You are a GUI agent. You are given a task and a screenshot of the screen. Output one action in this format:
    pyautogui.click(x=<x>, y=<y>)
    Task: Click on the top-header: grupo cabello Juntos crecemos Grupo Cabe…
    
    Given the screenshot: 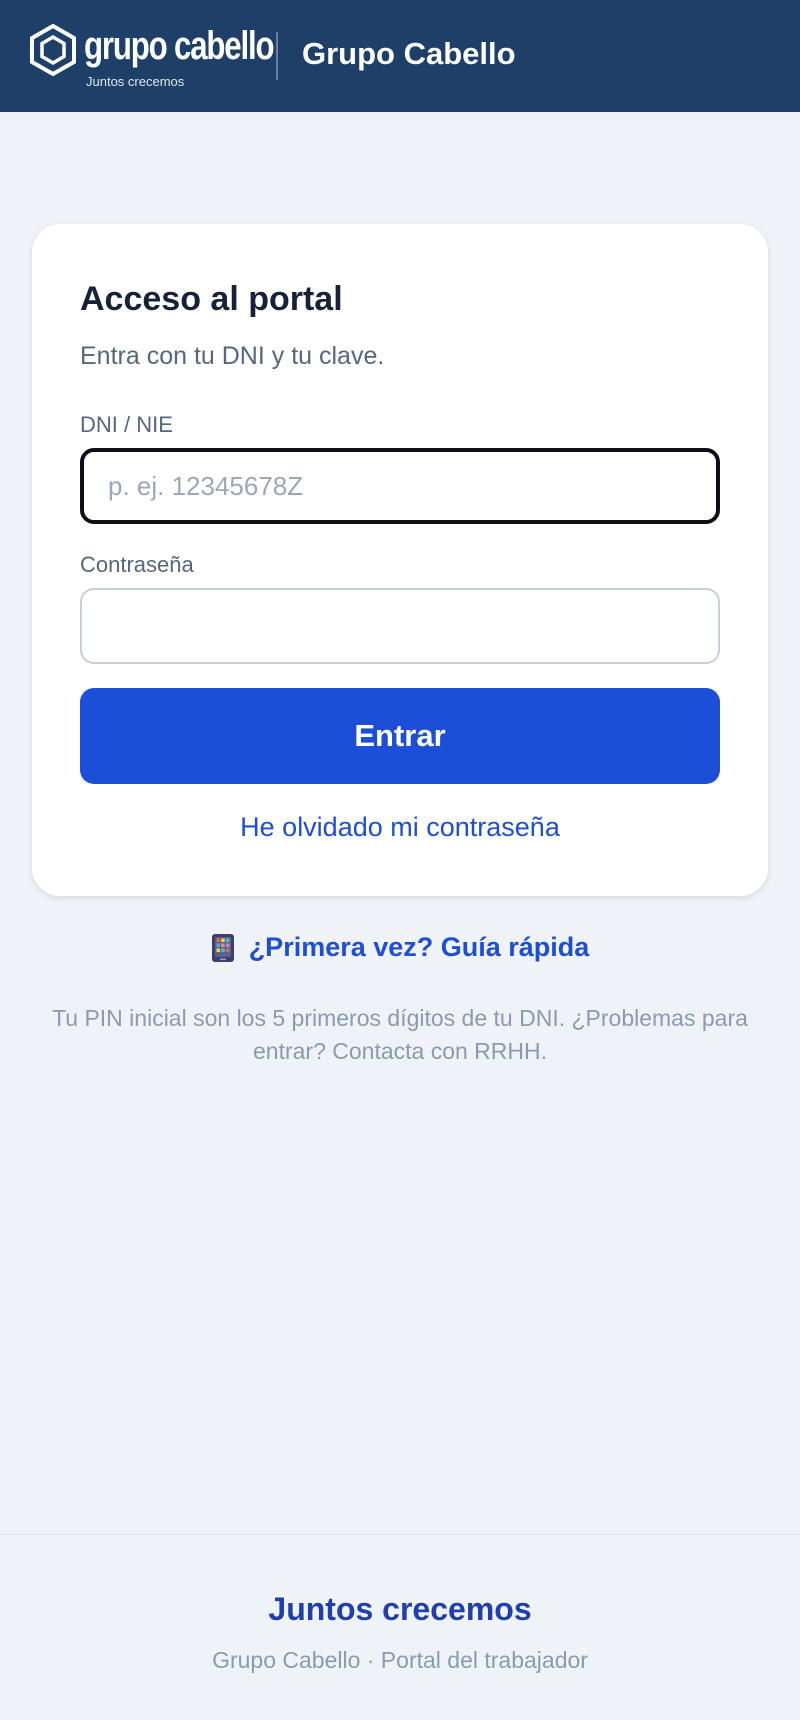 What is the action you would take?
    pyautogui.click(x=400, y=56)
    